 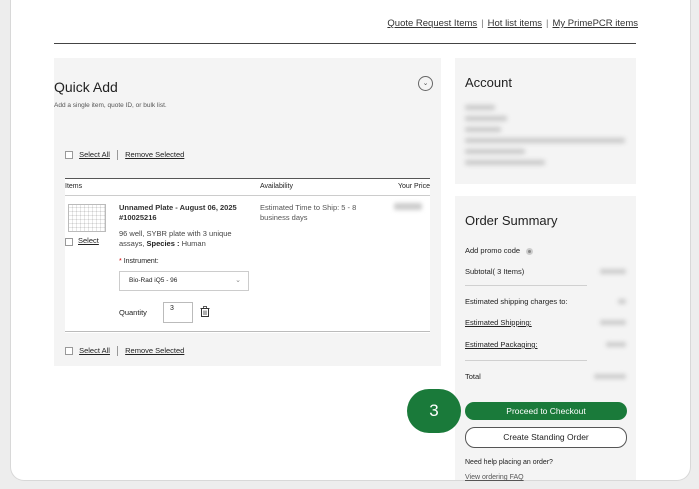 What do you see at coordinates (408, 206) in the screenshot?
I see `price-value-redacted` at bounding box center [408, 206].